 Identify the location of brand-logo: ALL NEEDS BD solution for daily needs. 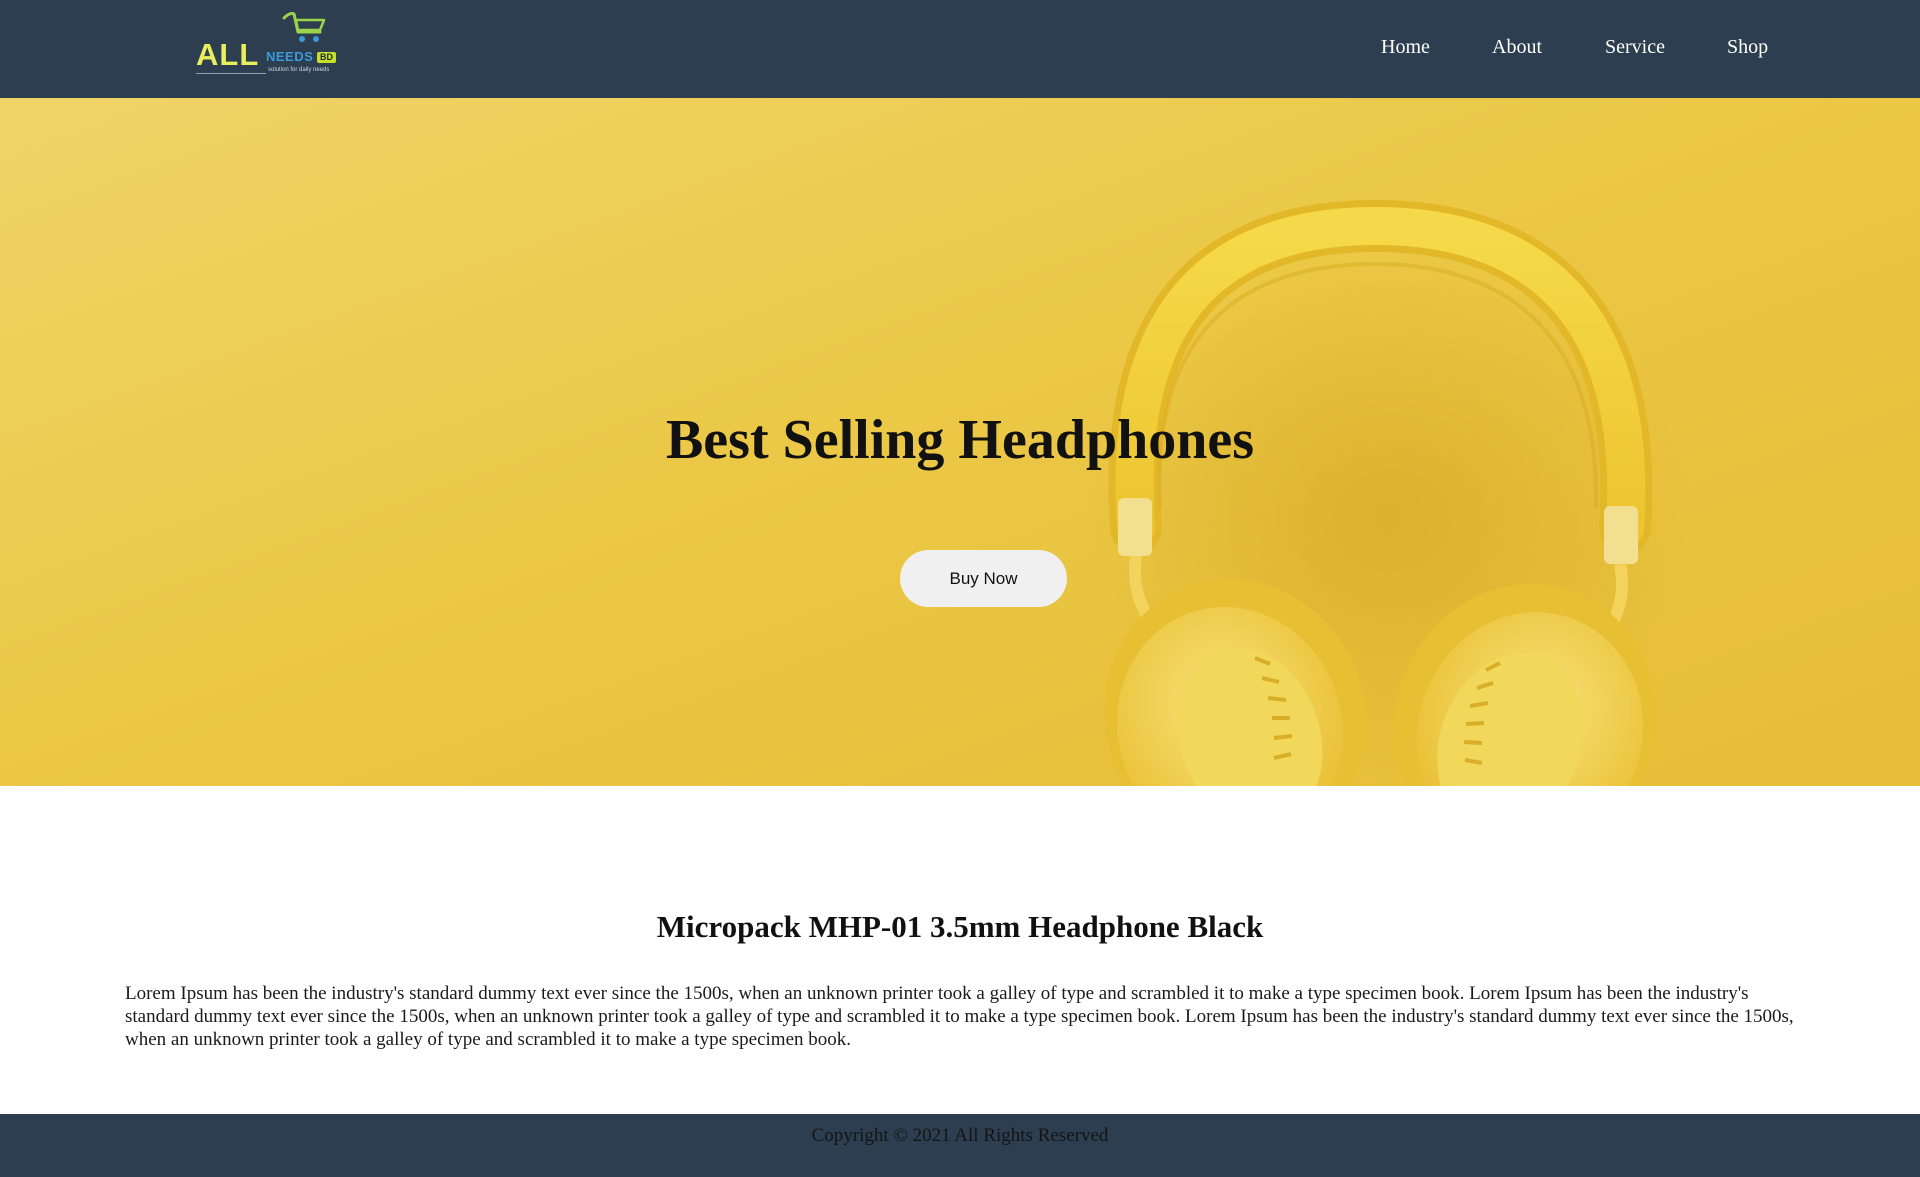
(269, 44).